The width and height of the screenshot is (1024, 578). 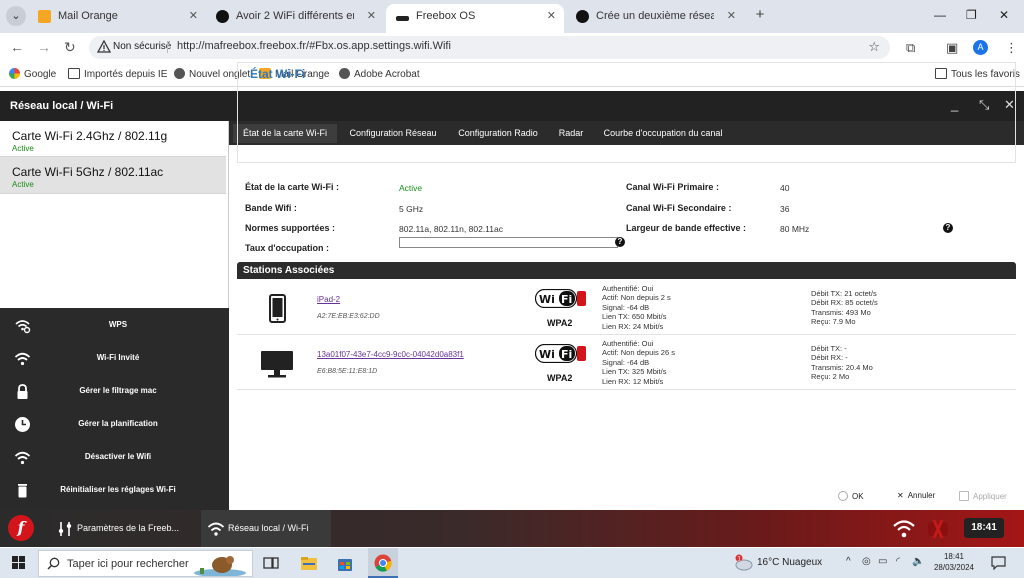 I want to click on action-wps: WPS, so click(x=114, y=325).